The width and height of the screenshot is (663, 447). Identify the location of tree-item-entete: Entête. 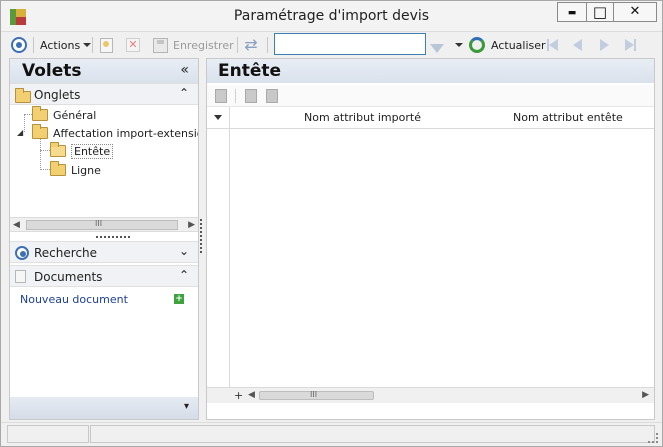
(82, 150).